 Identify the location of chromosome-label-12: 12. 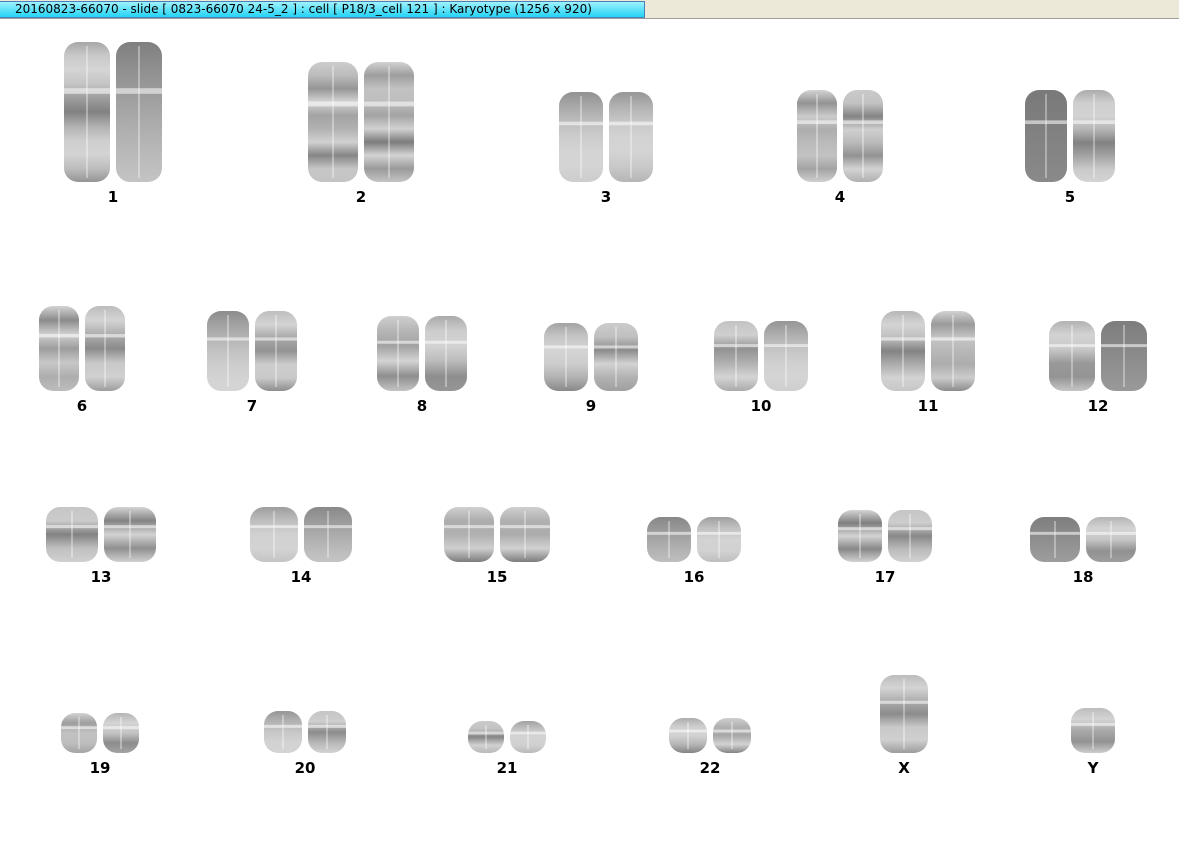
(1098, 406).